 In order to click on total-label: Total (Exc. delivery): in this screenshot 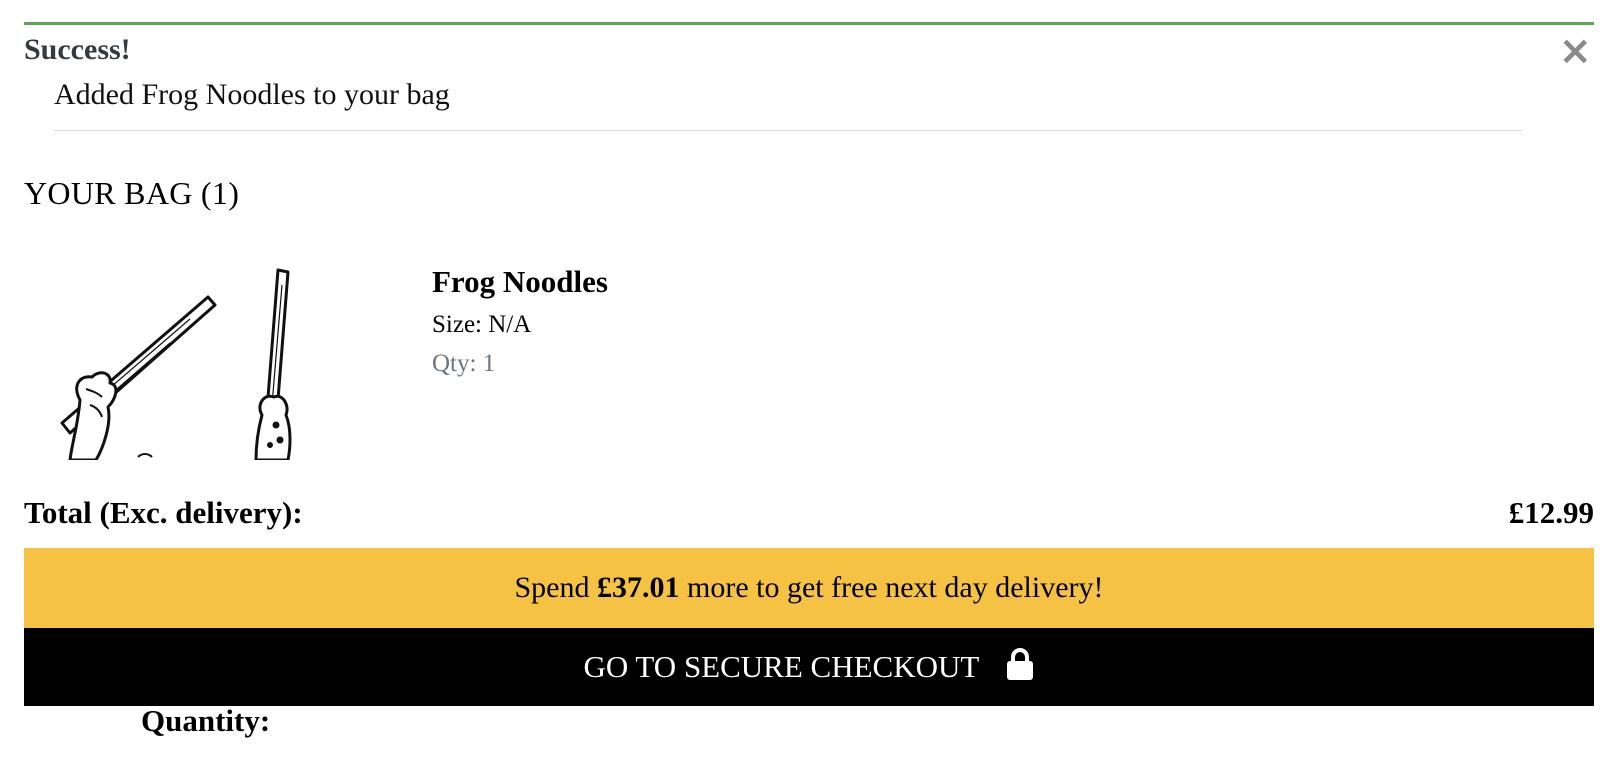, I will do `click(163, 512)`.